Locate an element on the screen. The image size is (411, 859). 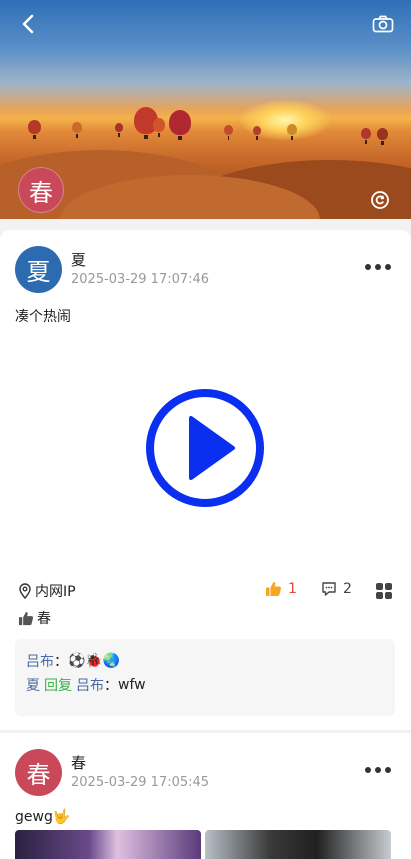
comment-button: 2 is located at coordinates (336, 589).